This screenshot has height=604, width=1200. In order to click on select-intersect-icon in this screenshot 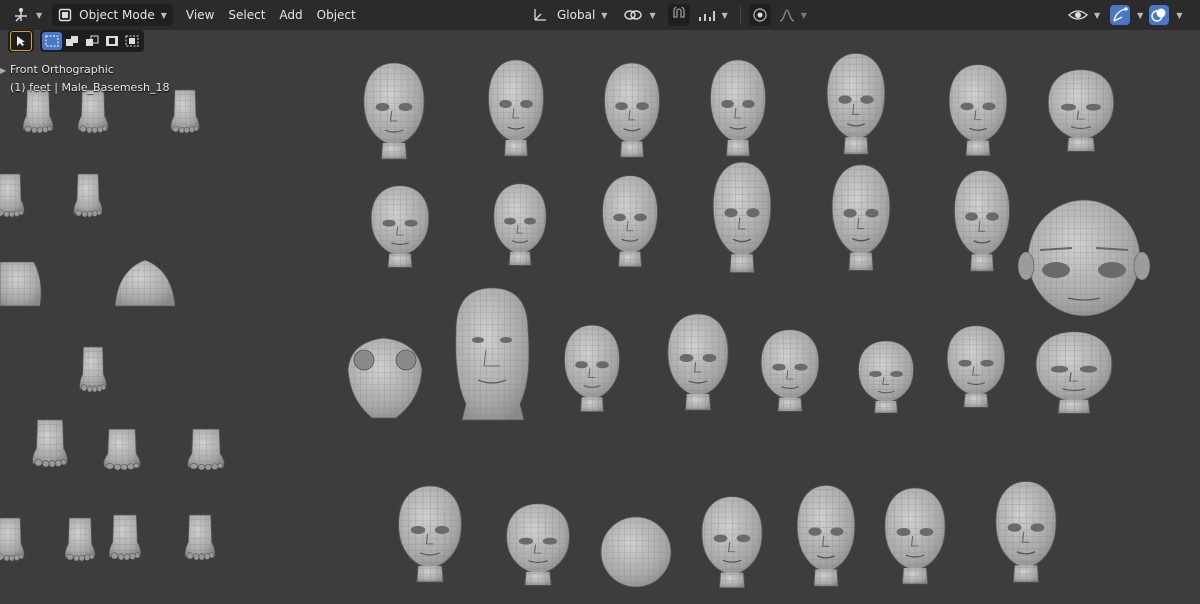, I will do `click(132, 41)`.